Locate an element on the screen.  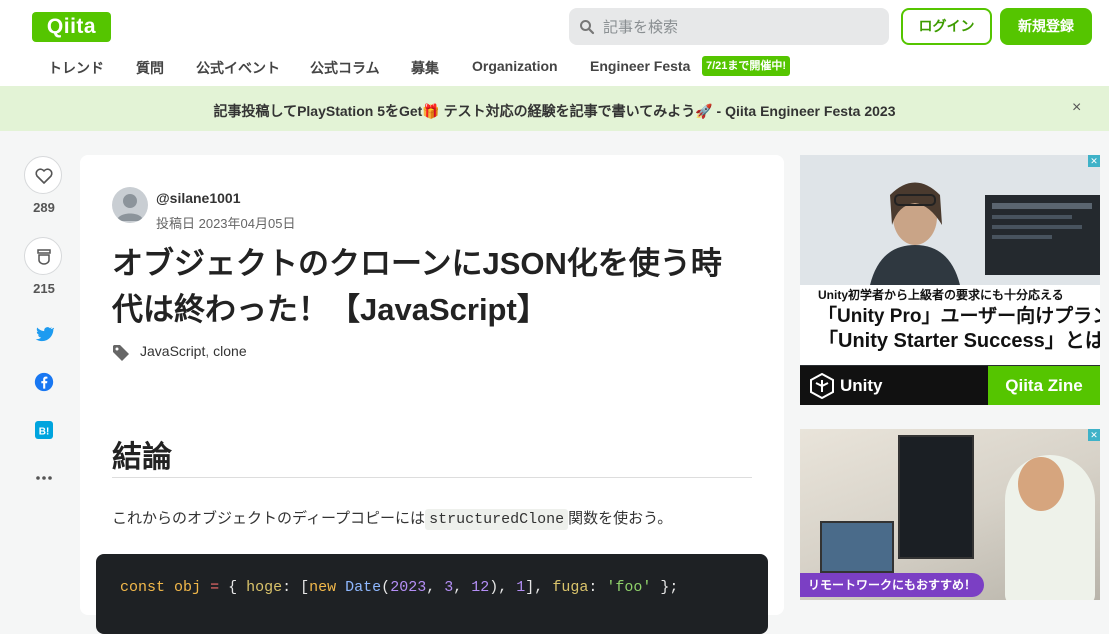
svg-text: B! is located at coordinates (44, 432).